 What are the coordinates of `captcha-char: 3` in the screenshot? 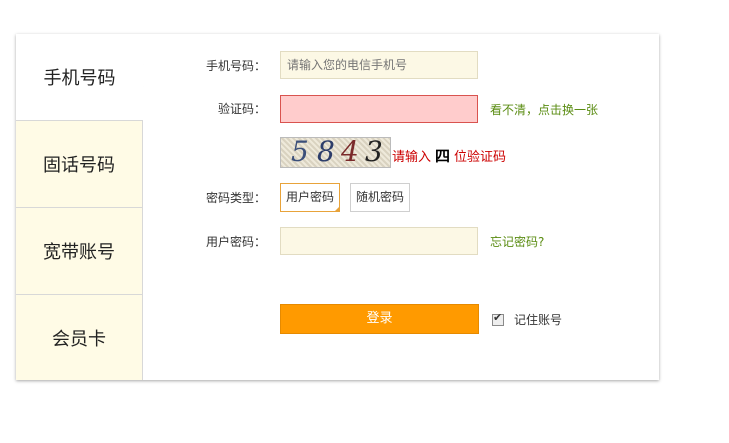 It's located at (374, 152).